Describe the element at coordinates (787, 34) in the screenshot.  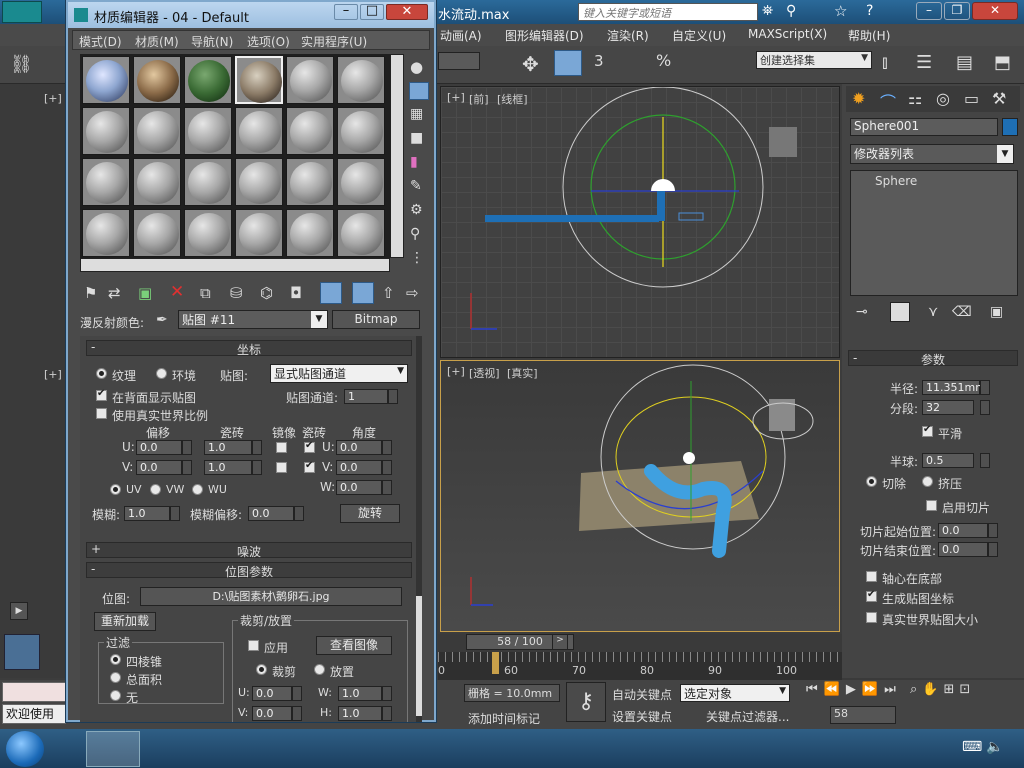
I see `menu-maxscript: MAXScript(X)` at that location.